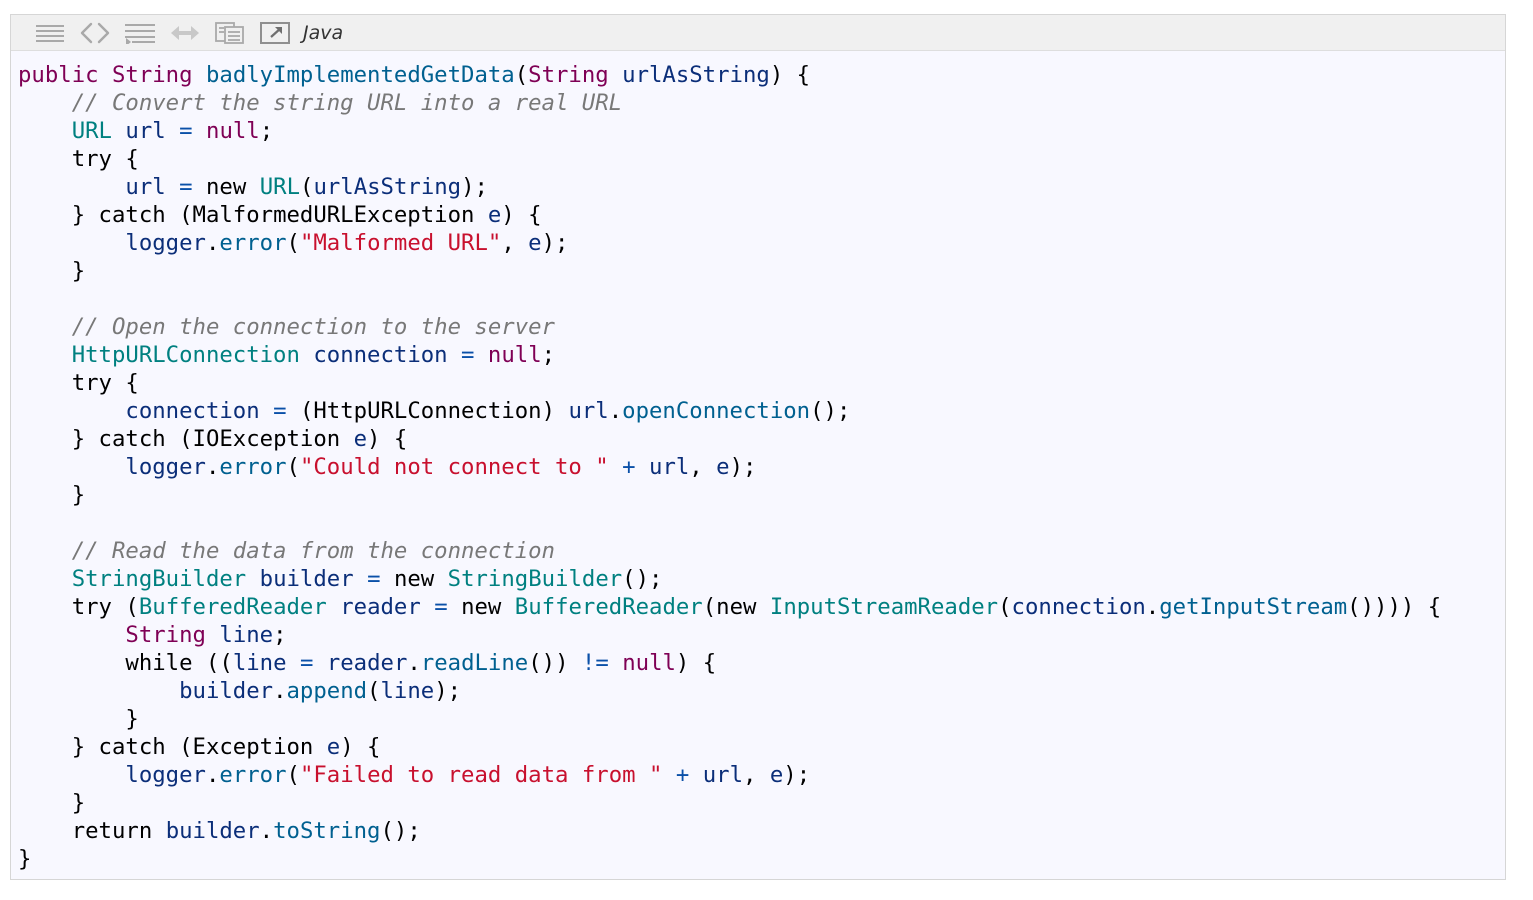 This screenshot has height=900, width=1533. Describe the element at coordinates (682, 775) in the screenshot. I see `code-token: +` at that location.